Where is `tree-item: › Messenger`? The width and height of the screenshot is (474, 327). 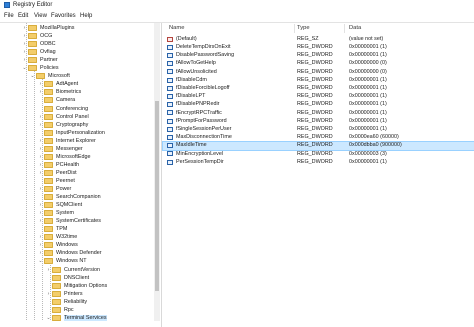 tree-item: › Messenger is located at coordinates (60, 149).